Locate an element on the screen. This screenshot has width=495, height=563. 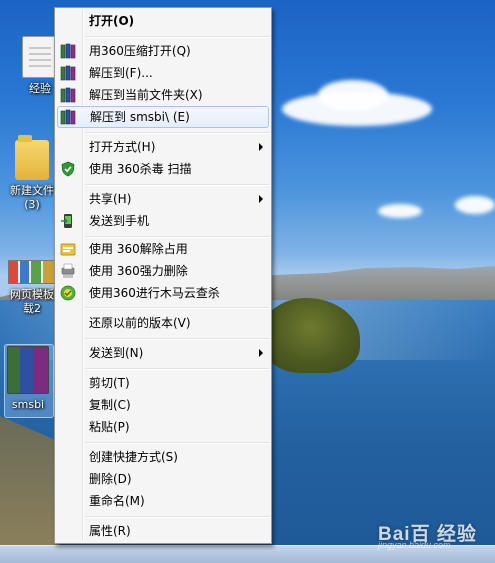
menu-item-label: 属性(R) is located at coordinates (110, 531).